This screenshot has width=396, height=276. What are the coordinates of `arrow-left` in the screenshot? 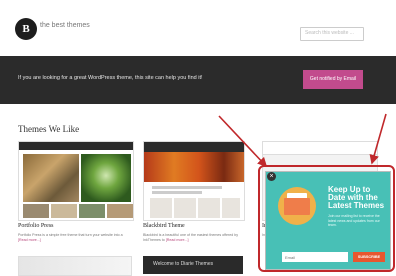 It's located at (243, 141).